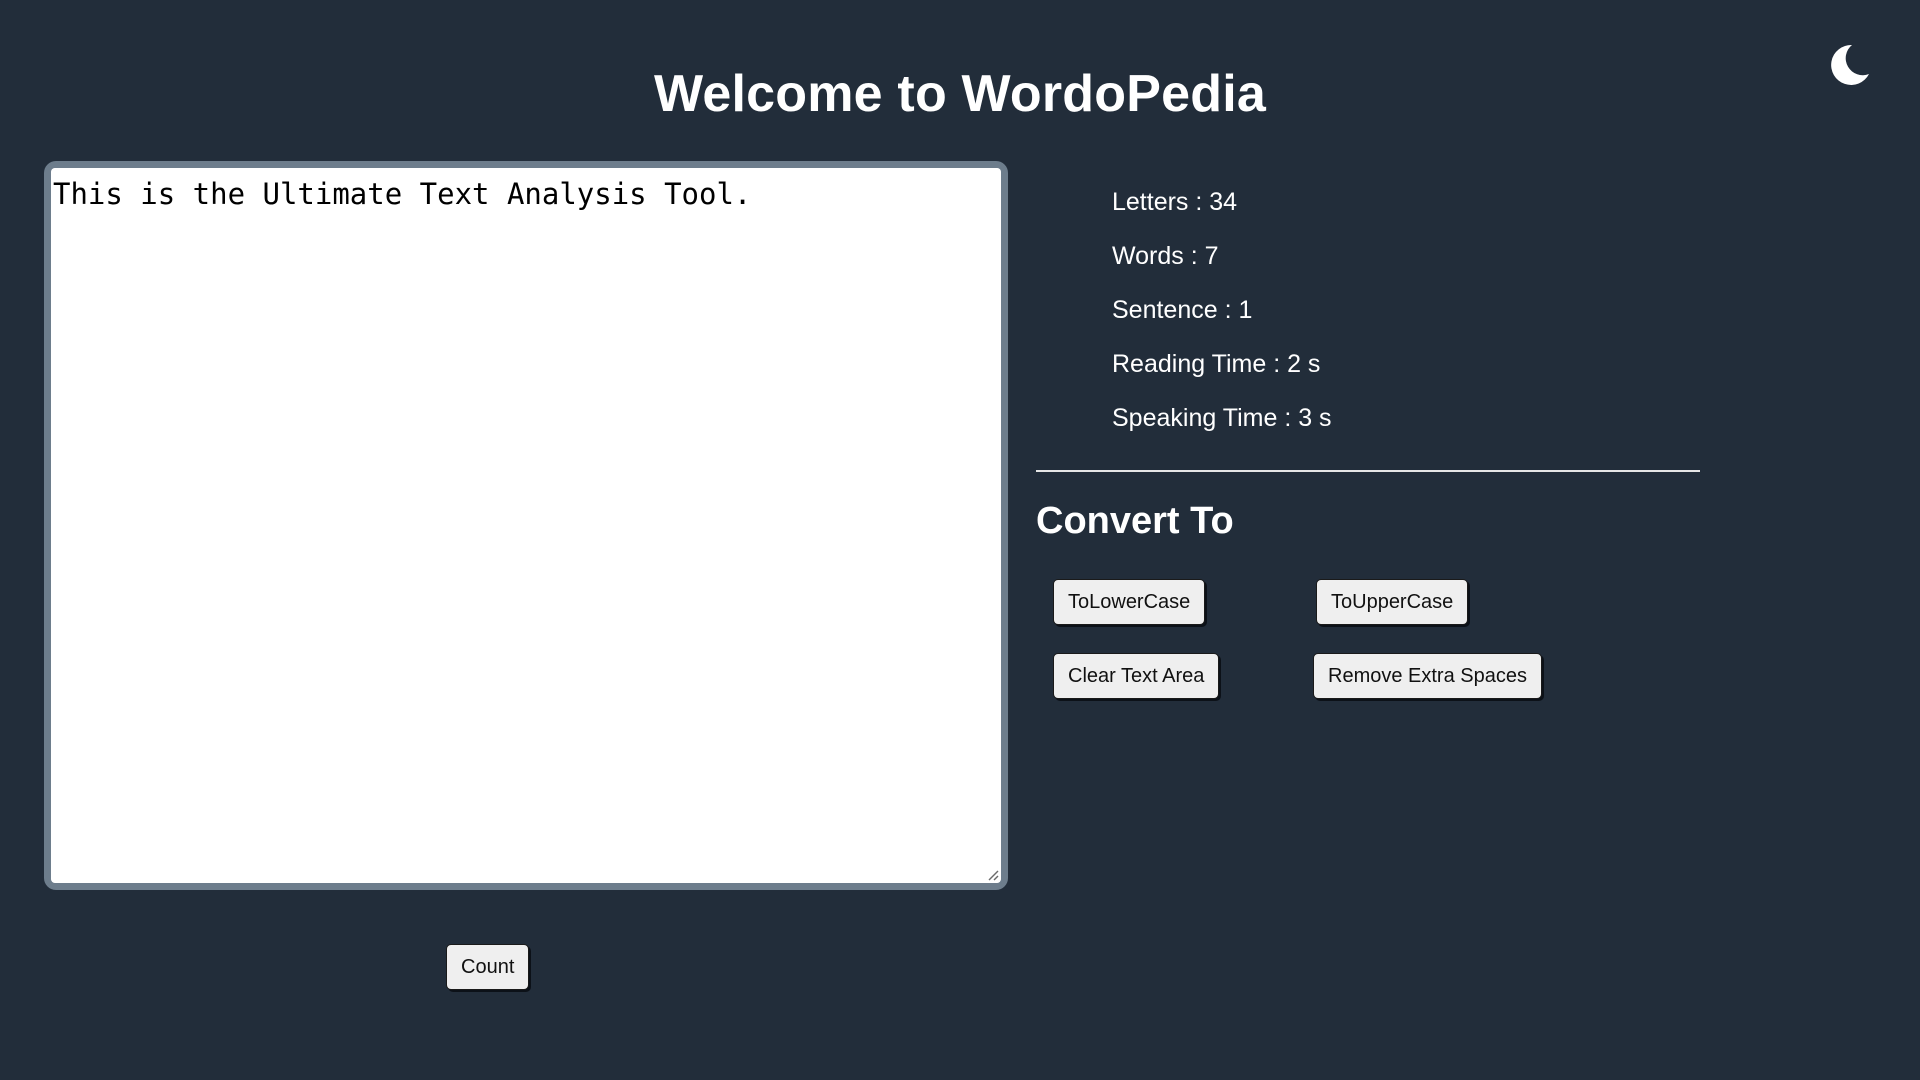 This screenshot has height=1080, width=1920. I want to click on stat-words: Words : 7, so click(1165, 256).